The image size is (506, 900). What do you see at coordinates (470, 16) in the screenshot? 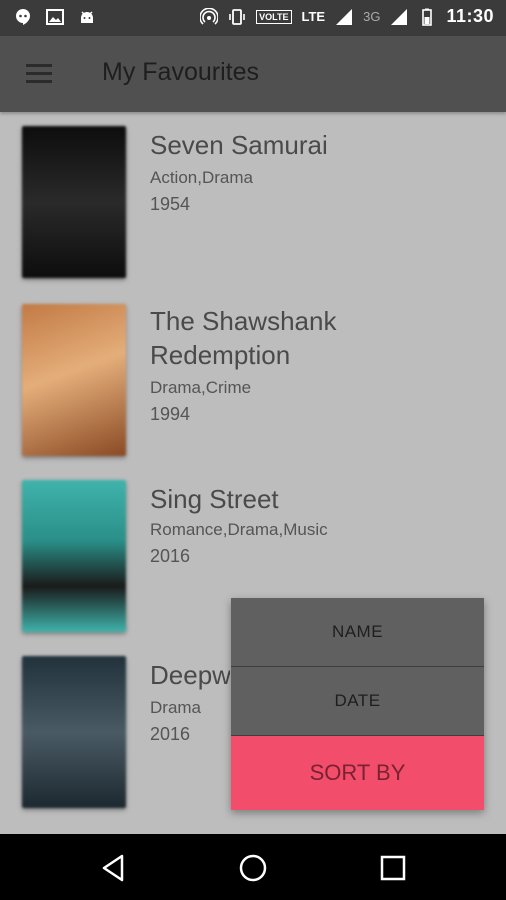
I see `clock: 11:30` at bounding box center [470, 16].